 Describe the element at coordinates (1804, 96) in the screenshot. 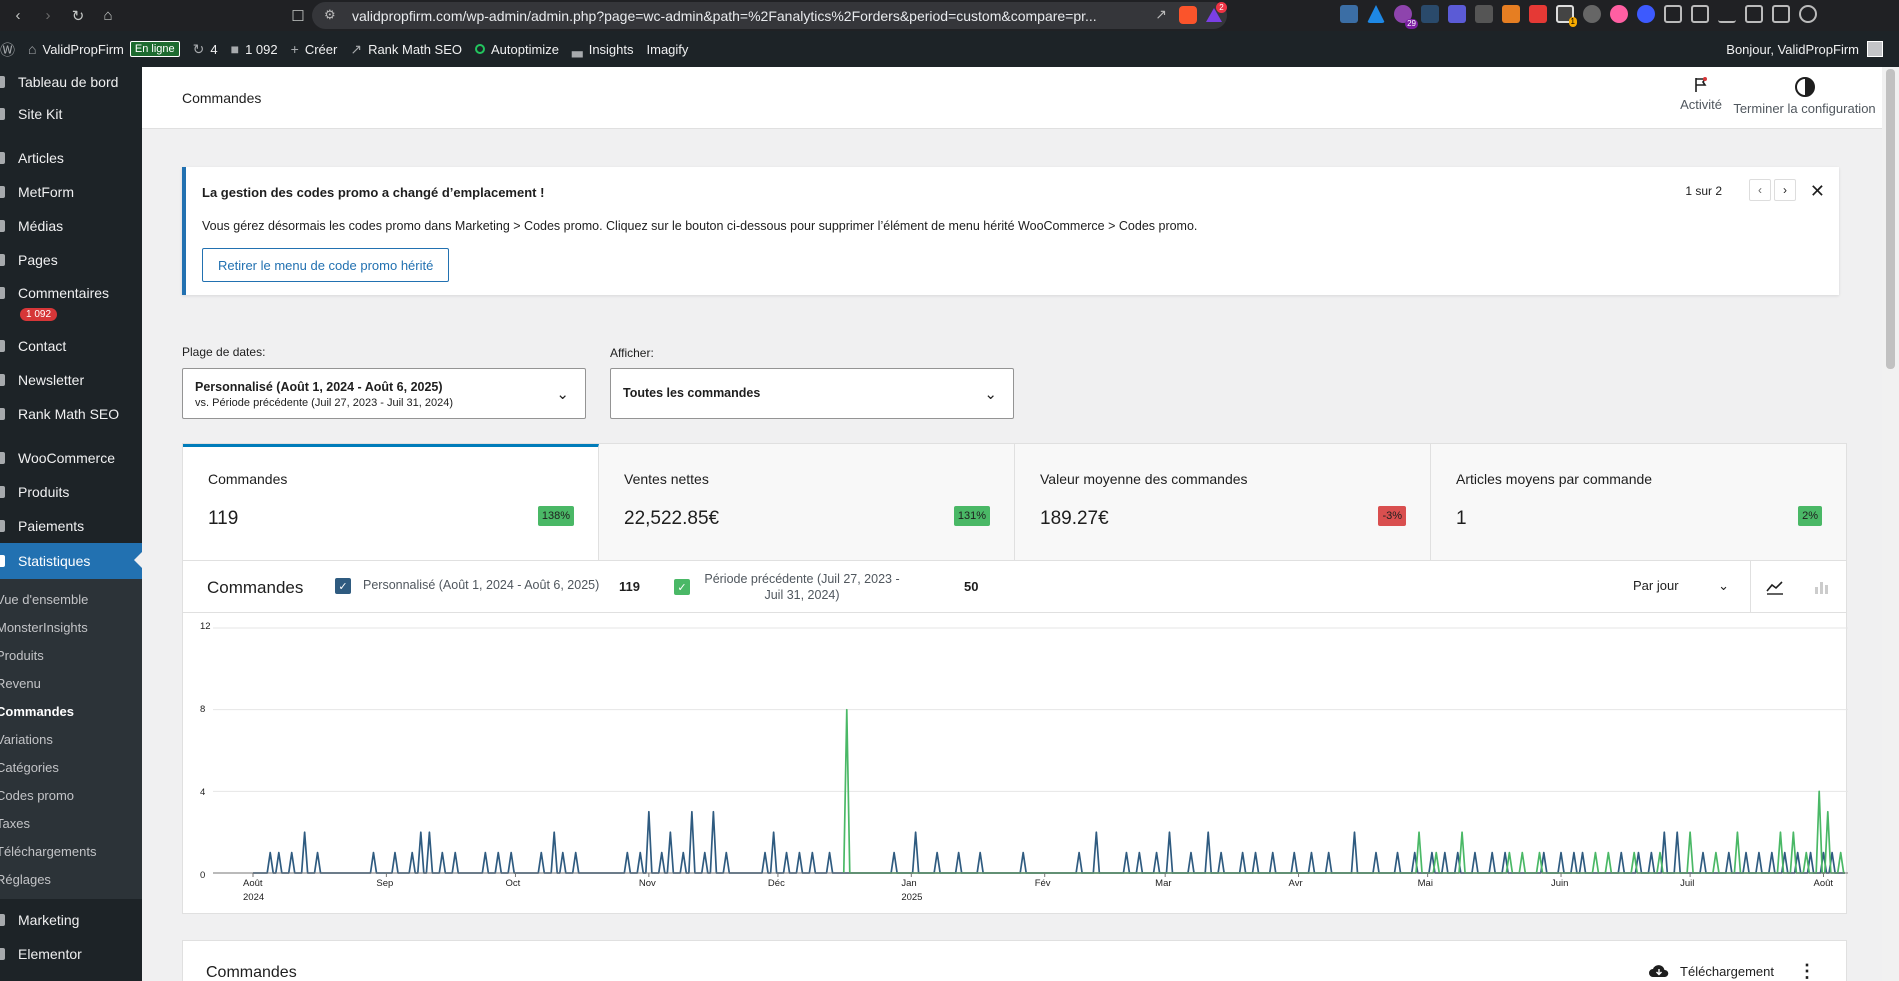

I see `finish-setup-button: Terminer la configuration` at that location.